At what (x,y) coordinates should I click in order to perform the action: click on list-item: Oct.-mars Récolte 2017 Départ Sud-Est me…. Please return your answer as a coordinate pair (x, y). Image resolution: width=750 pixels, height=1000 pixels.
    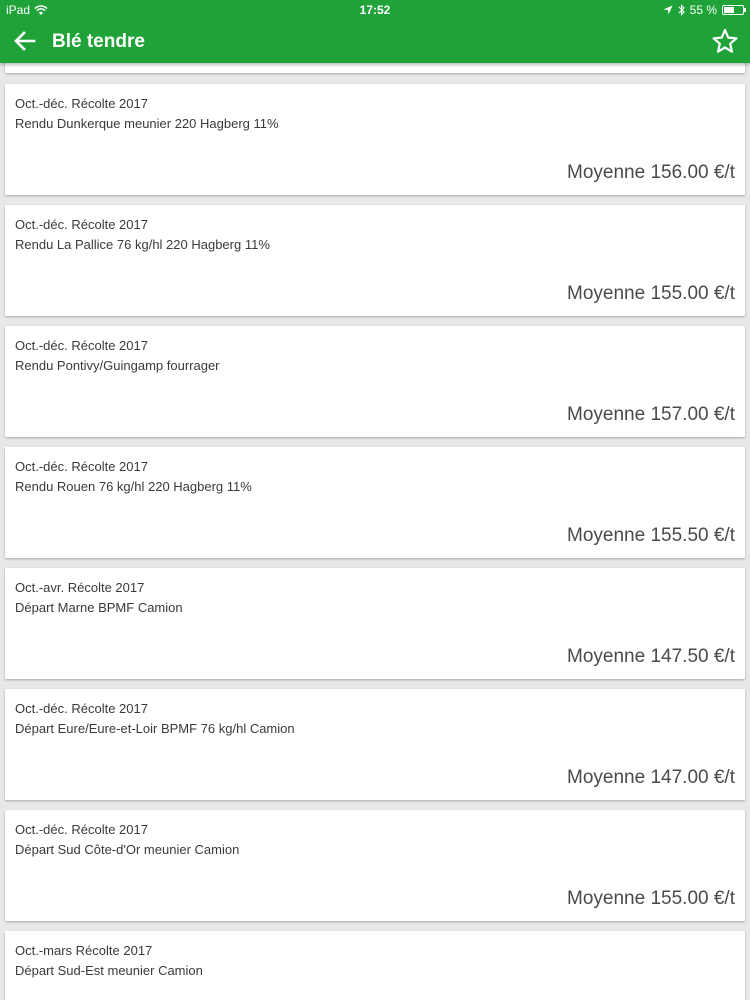
    Looking at the image, I should click on (375, 965).